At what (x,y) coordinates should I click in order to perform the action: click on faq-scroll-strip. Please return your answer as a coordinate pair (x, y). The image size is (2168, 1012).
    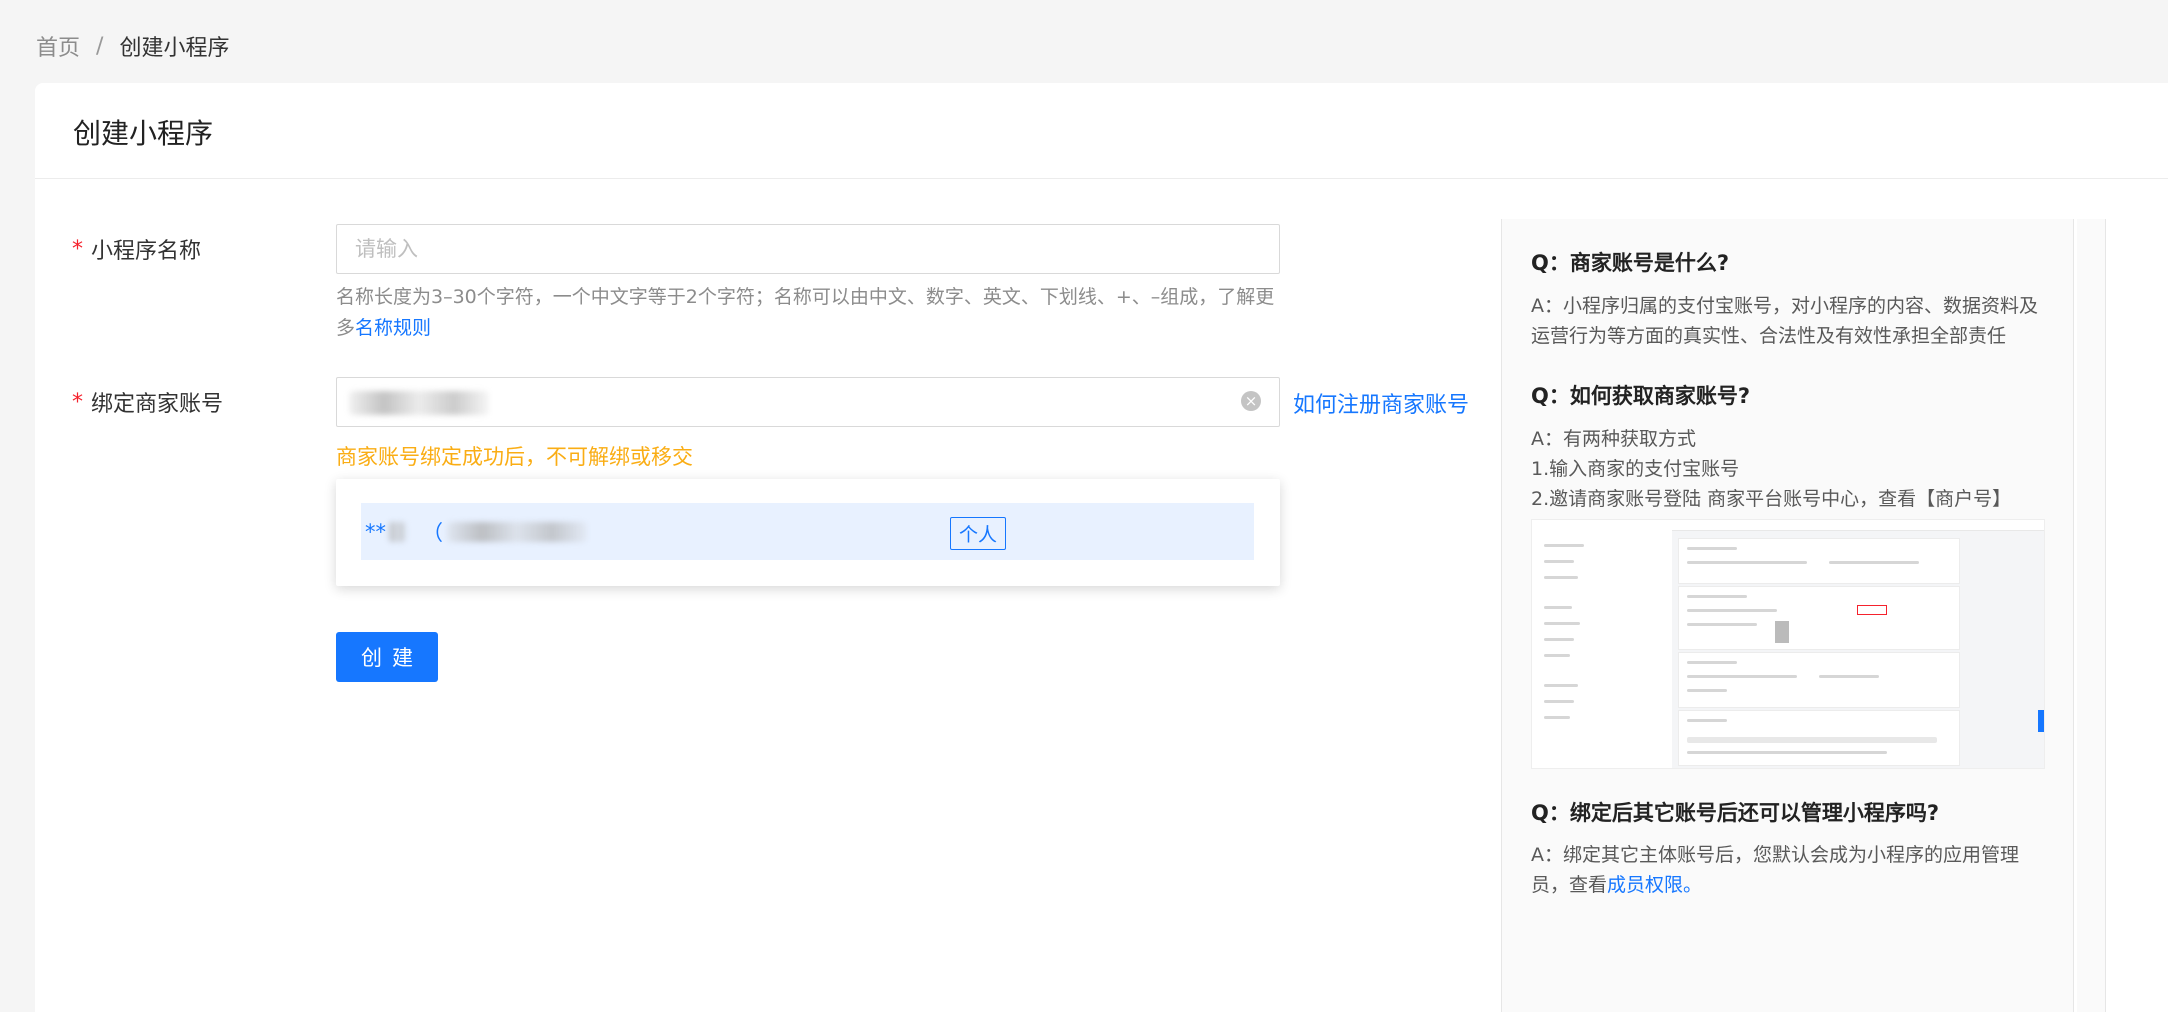
    Looking at the image, I should click on (2091, 615).